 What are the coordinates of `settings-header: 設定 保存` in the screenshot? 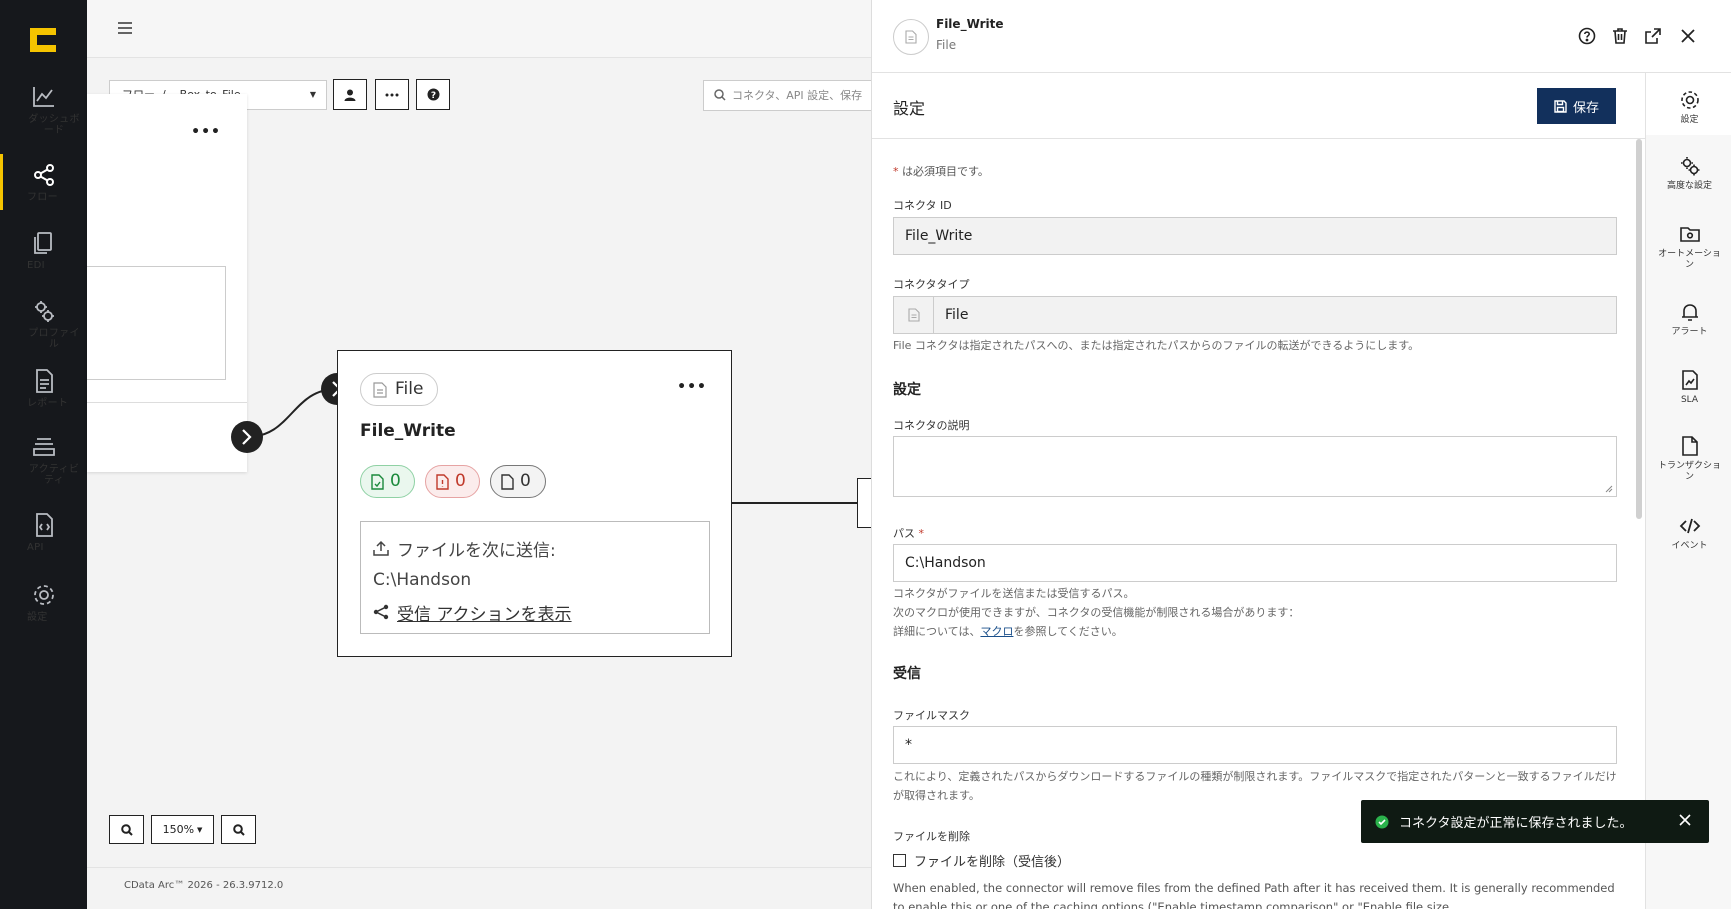 It's located at (1258, 106).